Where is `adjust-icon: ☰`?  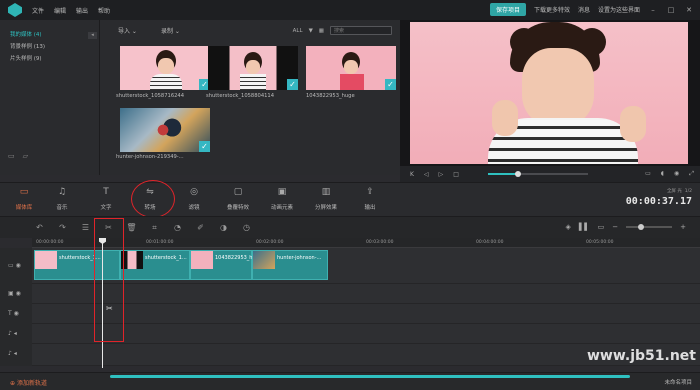
adjust-icon: ☰ is located at coordinates (85, 227).